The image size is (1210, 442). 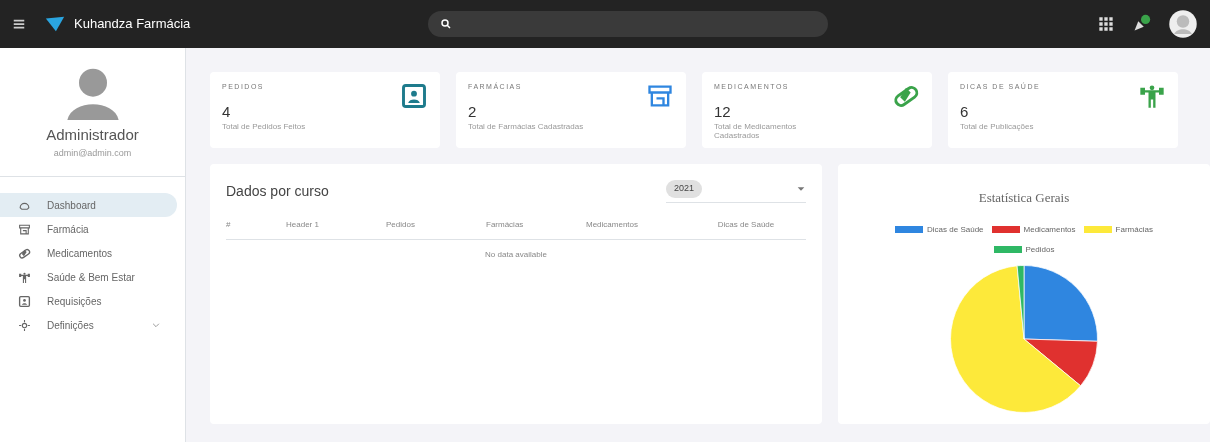 I want to click on column-header: Header 1, so click(x=303, y=224).